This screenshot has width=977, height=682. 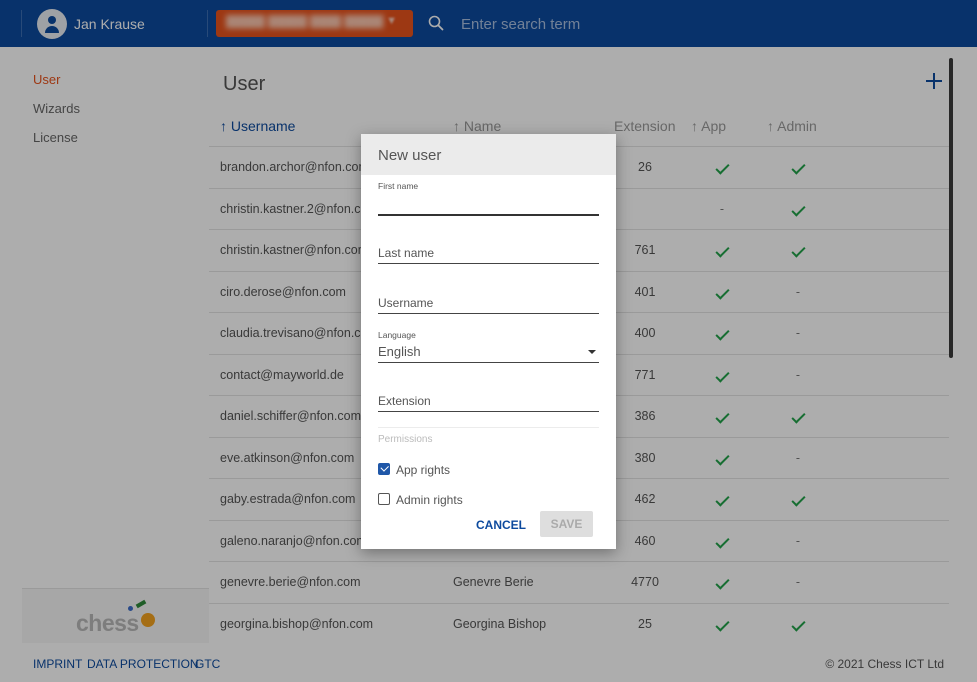 I want to click on last-name-input, so click(x=488, y=253).